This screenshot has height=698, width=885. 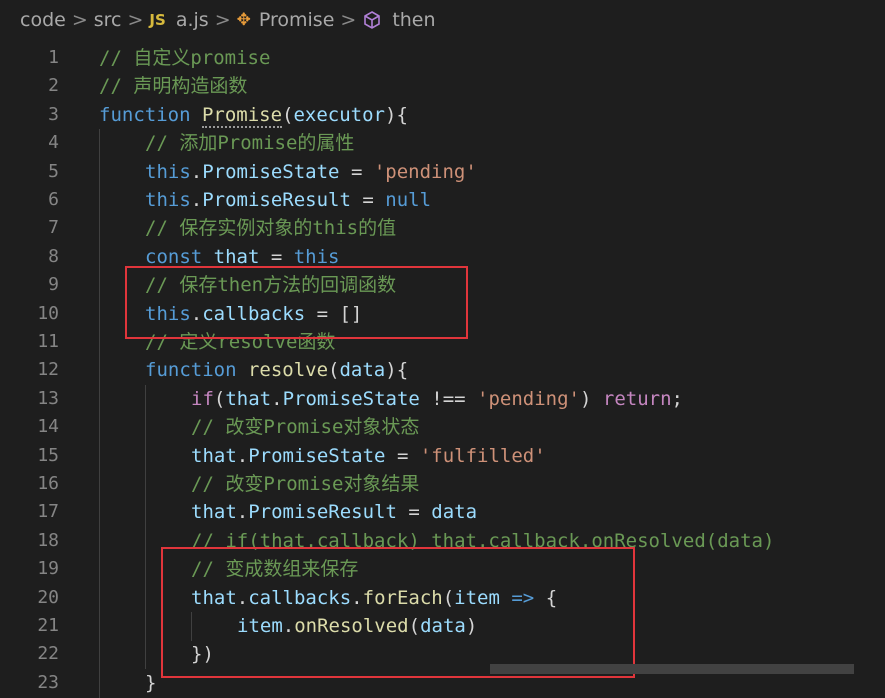 I want to click on code-token: if, so click(x=202, y=398).